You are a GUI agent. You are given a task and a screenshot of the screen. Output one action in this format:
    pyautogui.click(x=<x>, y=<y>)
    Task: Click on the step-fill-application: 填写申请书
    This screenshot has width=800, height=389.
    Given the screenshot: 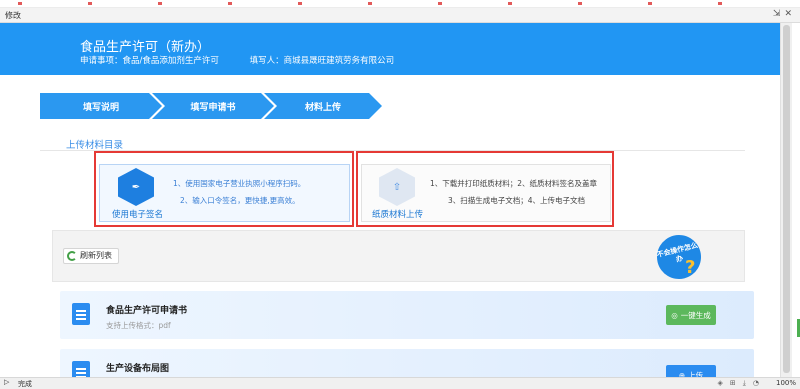 What is the action you would take?
    pyautogui.click(x=213, y=106)
    